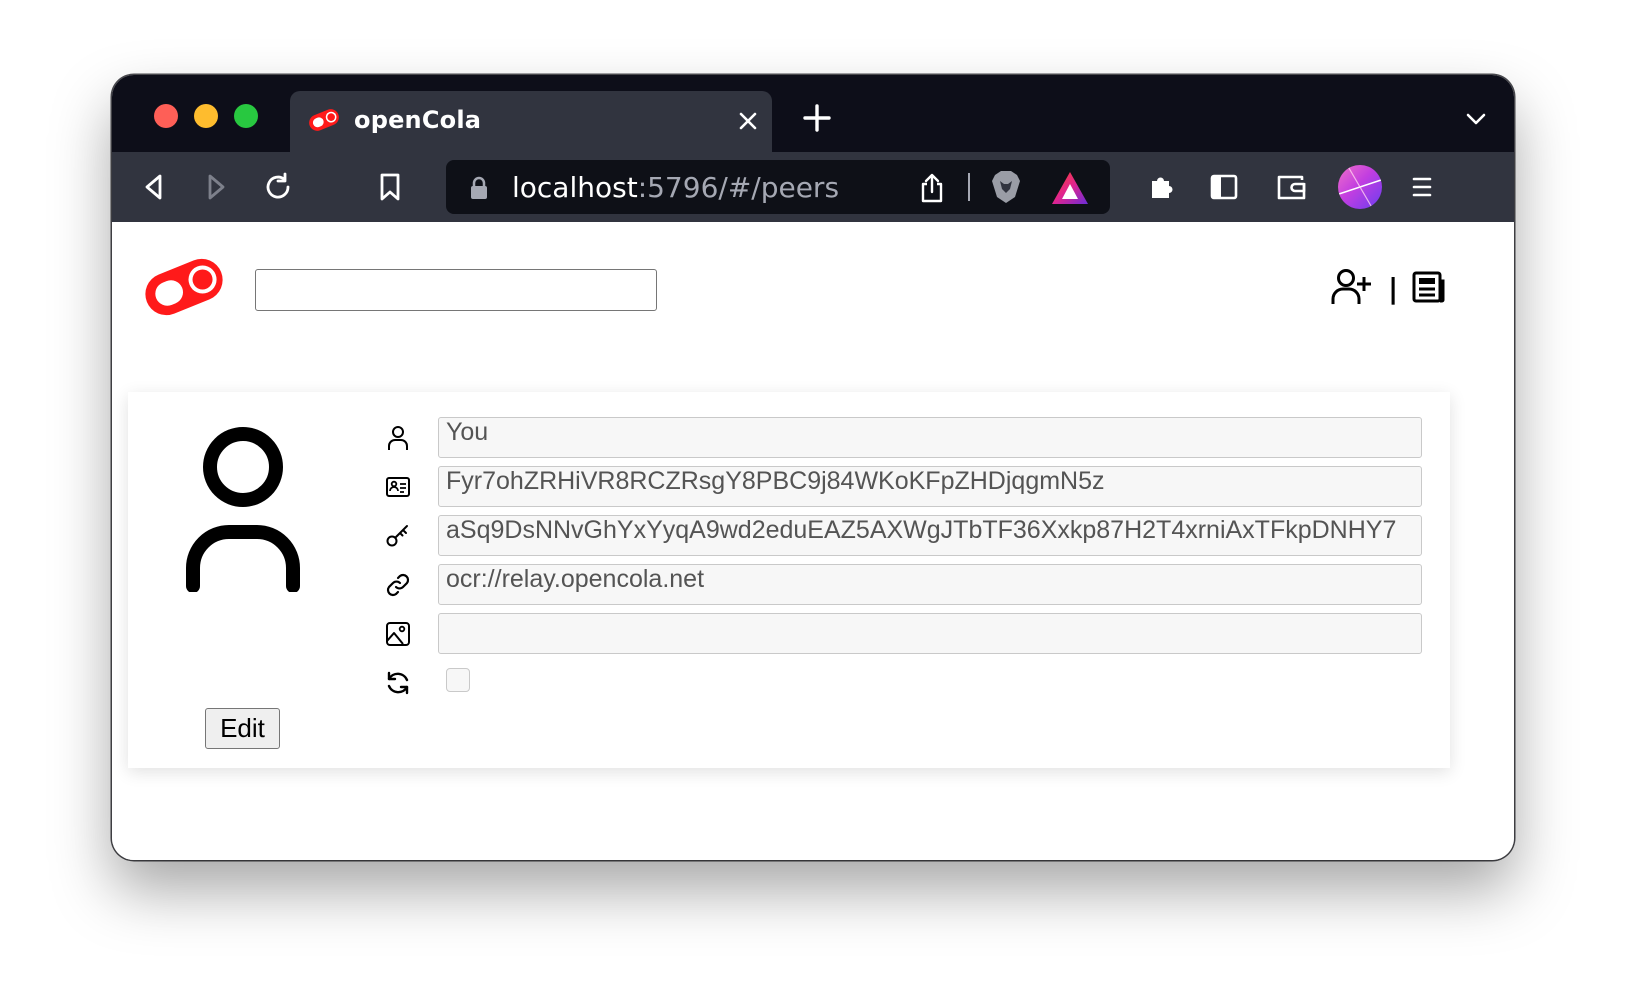 This screenshot has height=1008, width=1626. I want to click on sync-icon, so click(398, 683).